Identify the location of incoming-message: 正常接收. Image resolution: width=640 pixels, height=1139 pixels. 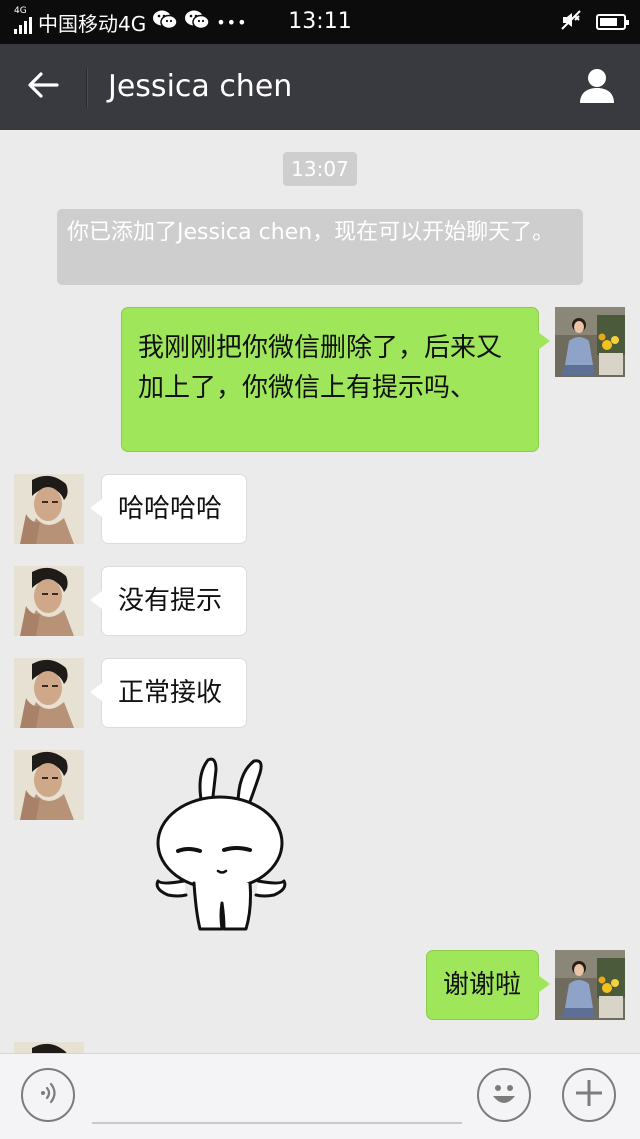
(168, 693).